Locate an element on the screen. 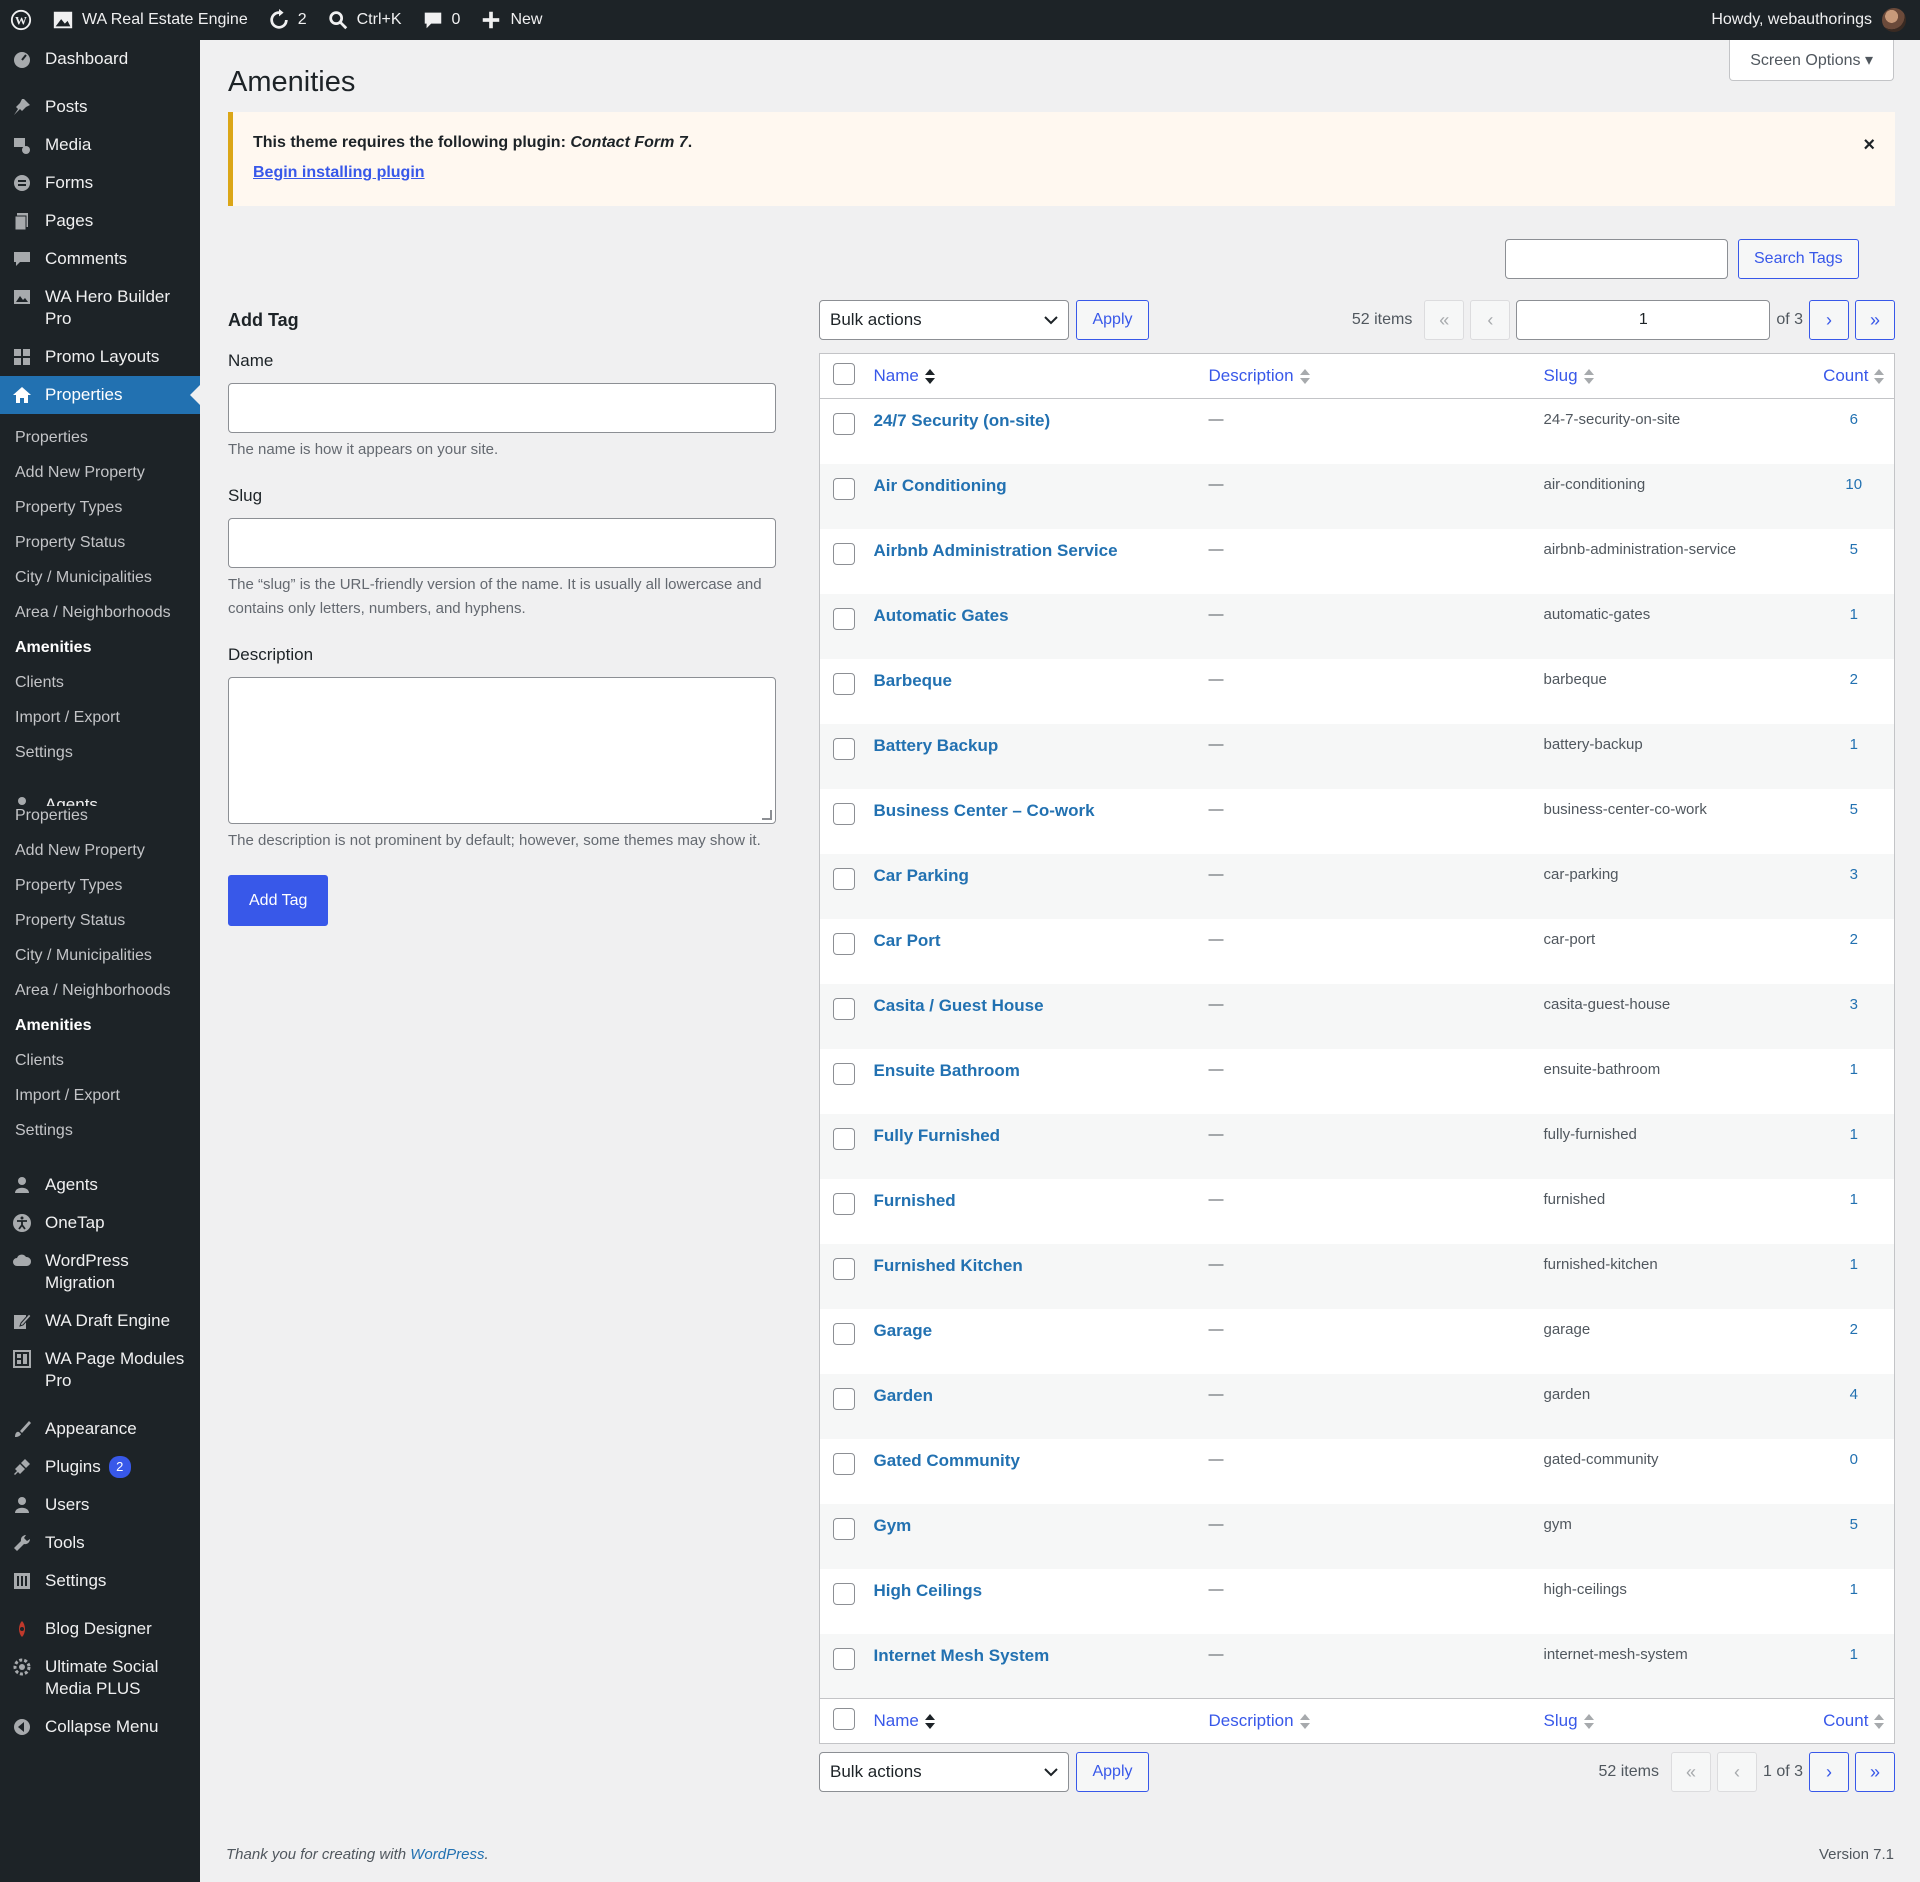 The width and height of the screenshot is (1920, 1882). menu-wa-hero-builder-pro: WA Hero Builder Pro is located at coordinates (100, 308).